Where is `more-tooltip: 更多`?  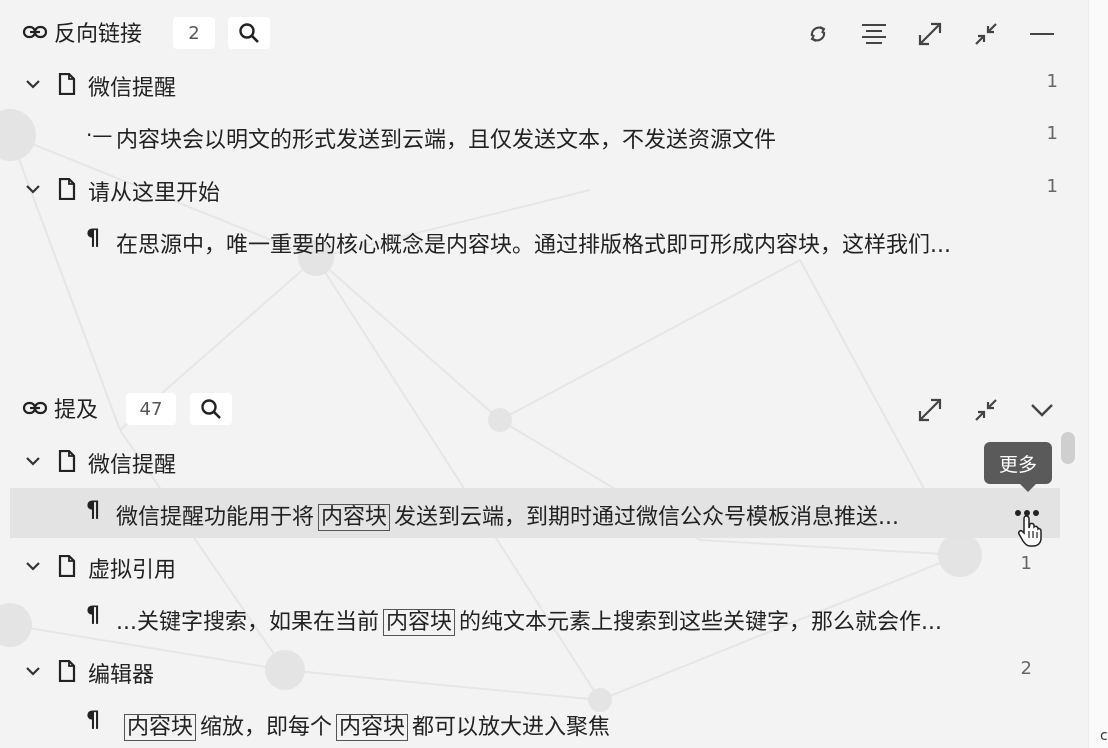 more-tooltip: 更多 is located at coordinates (1018, 467).